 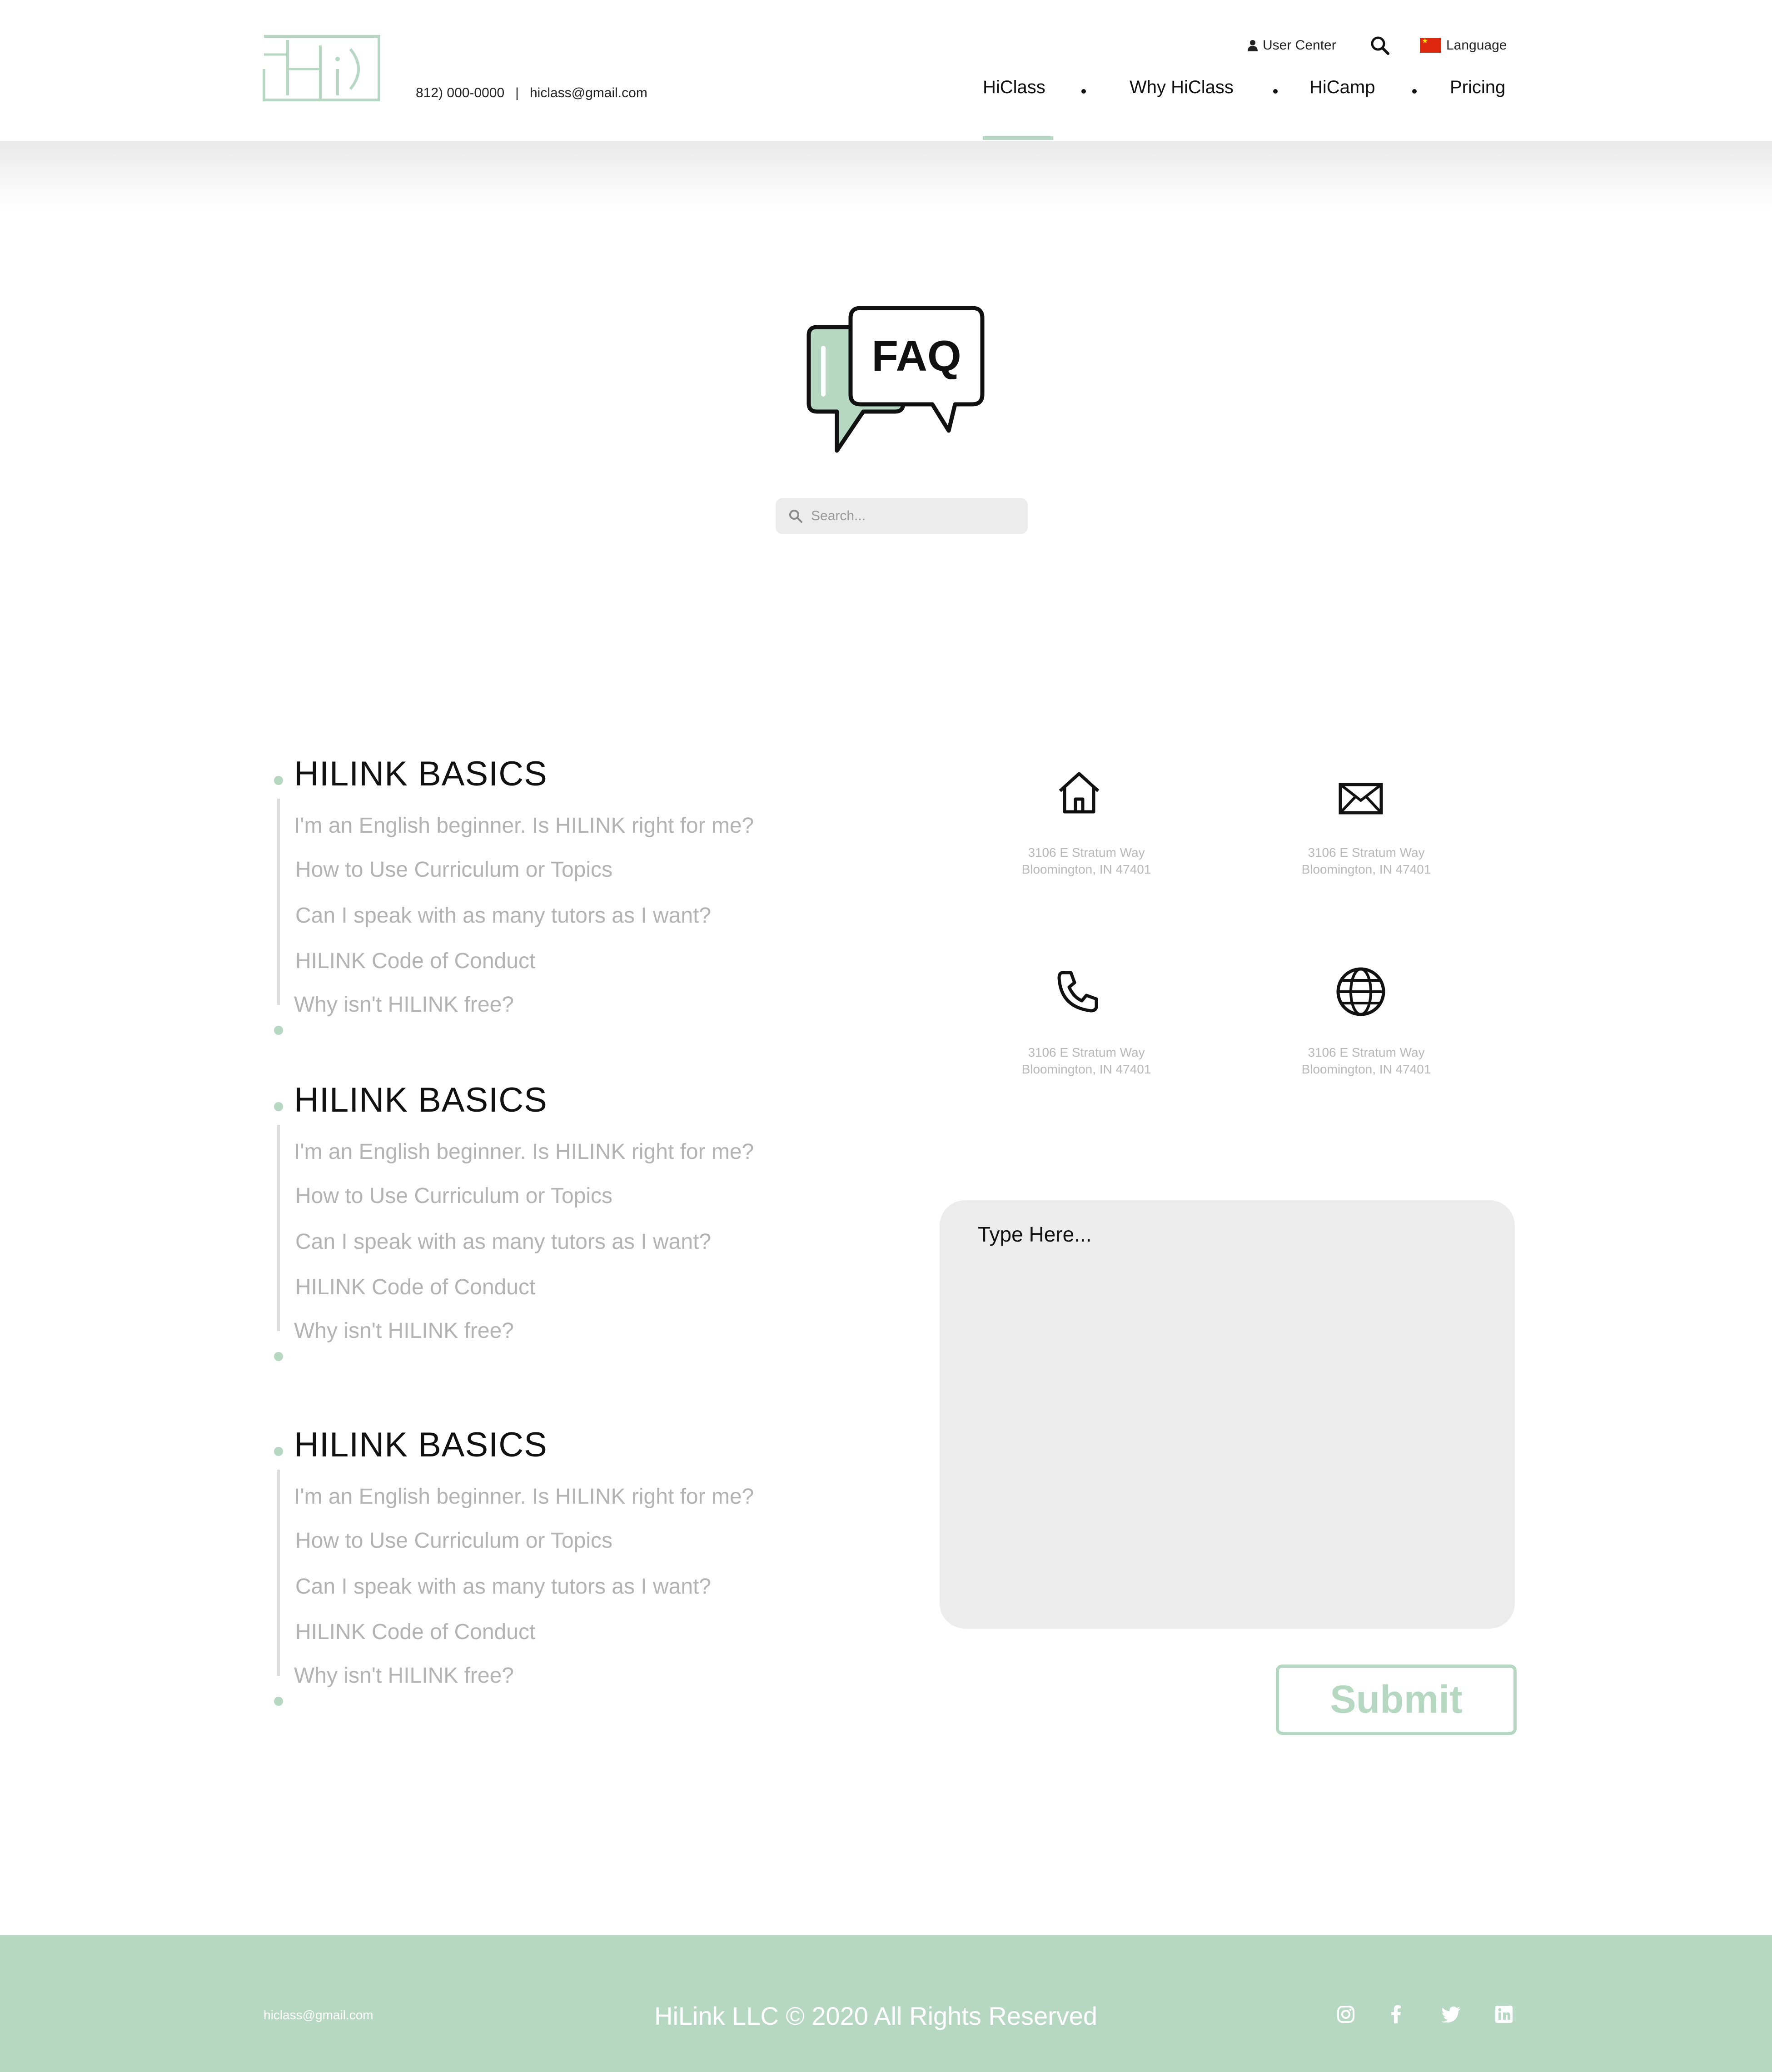 I want to click on nav-hiclass: HiClass, so click(x=1014, y=91).